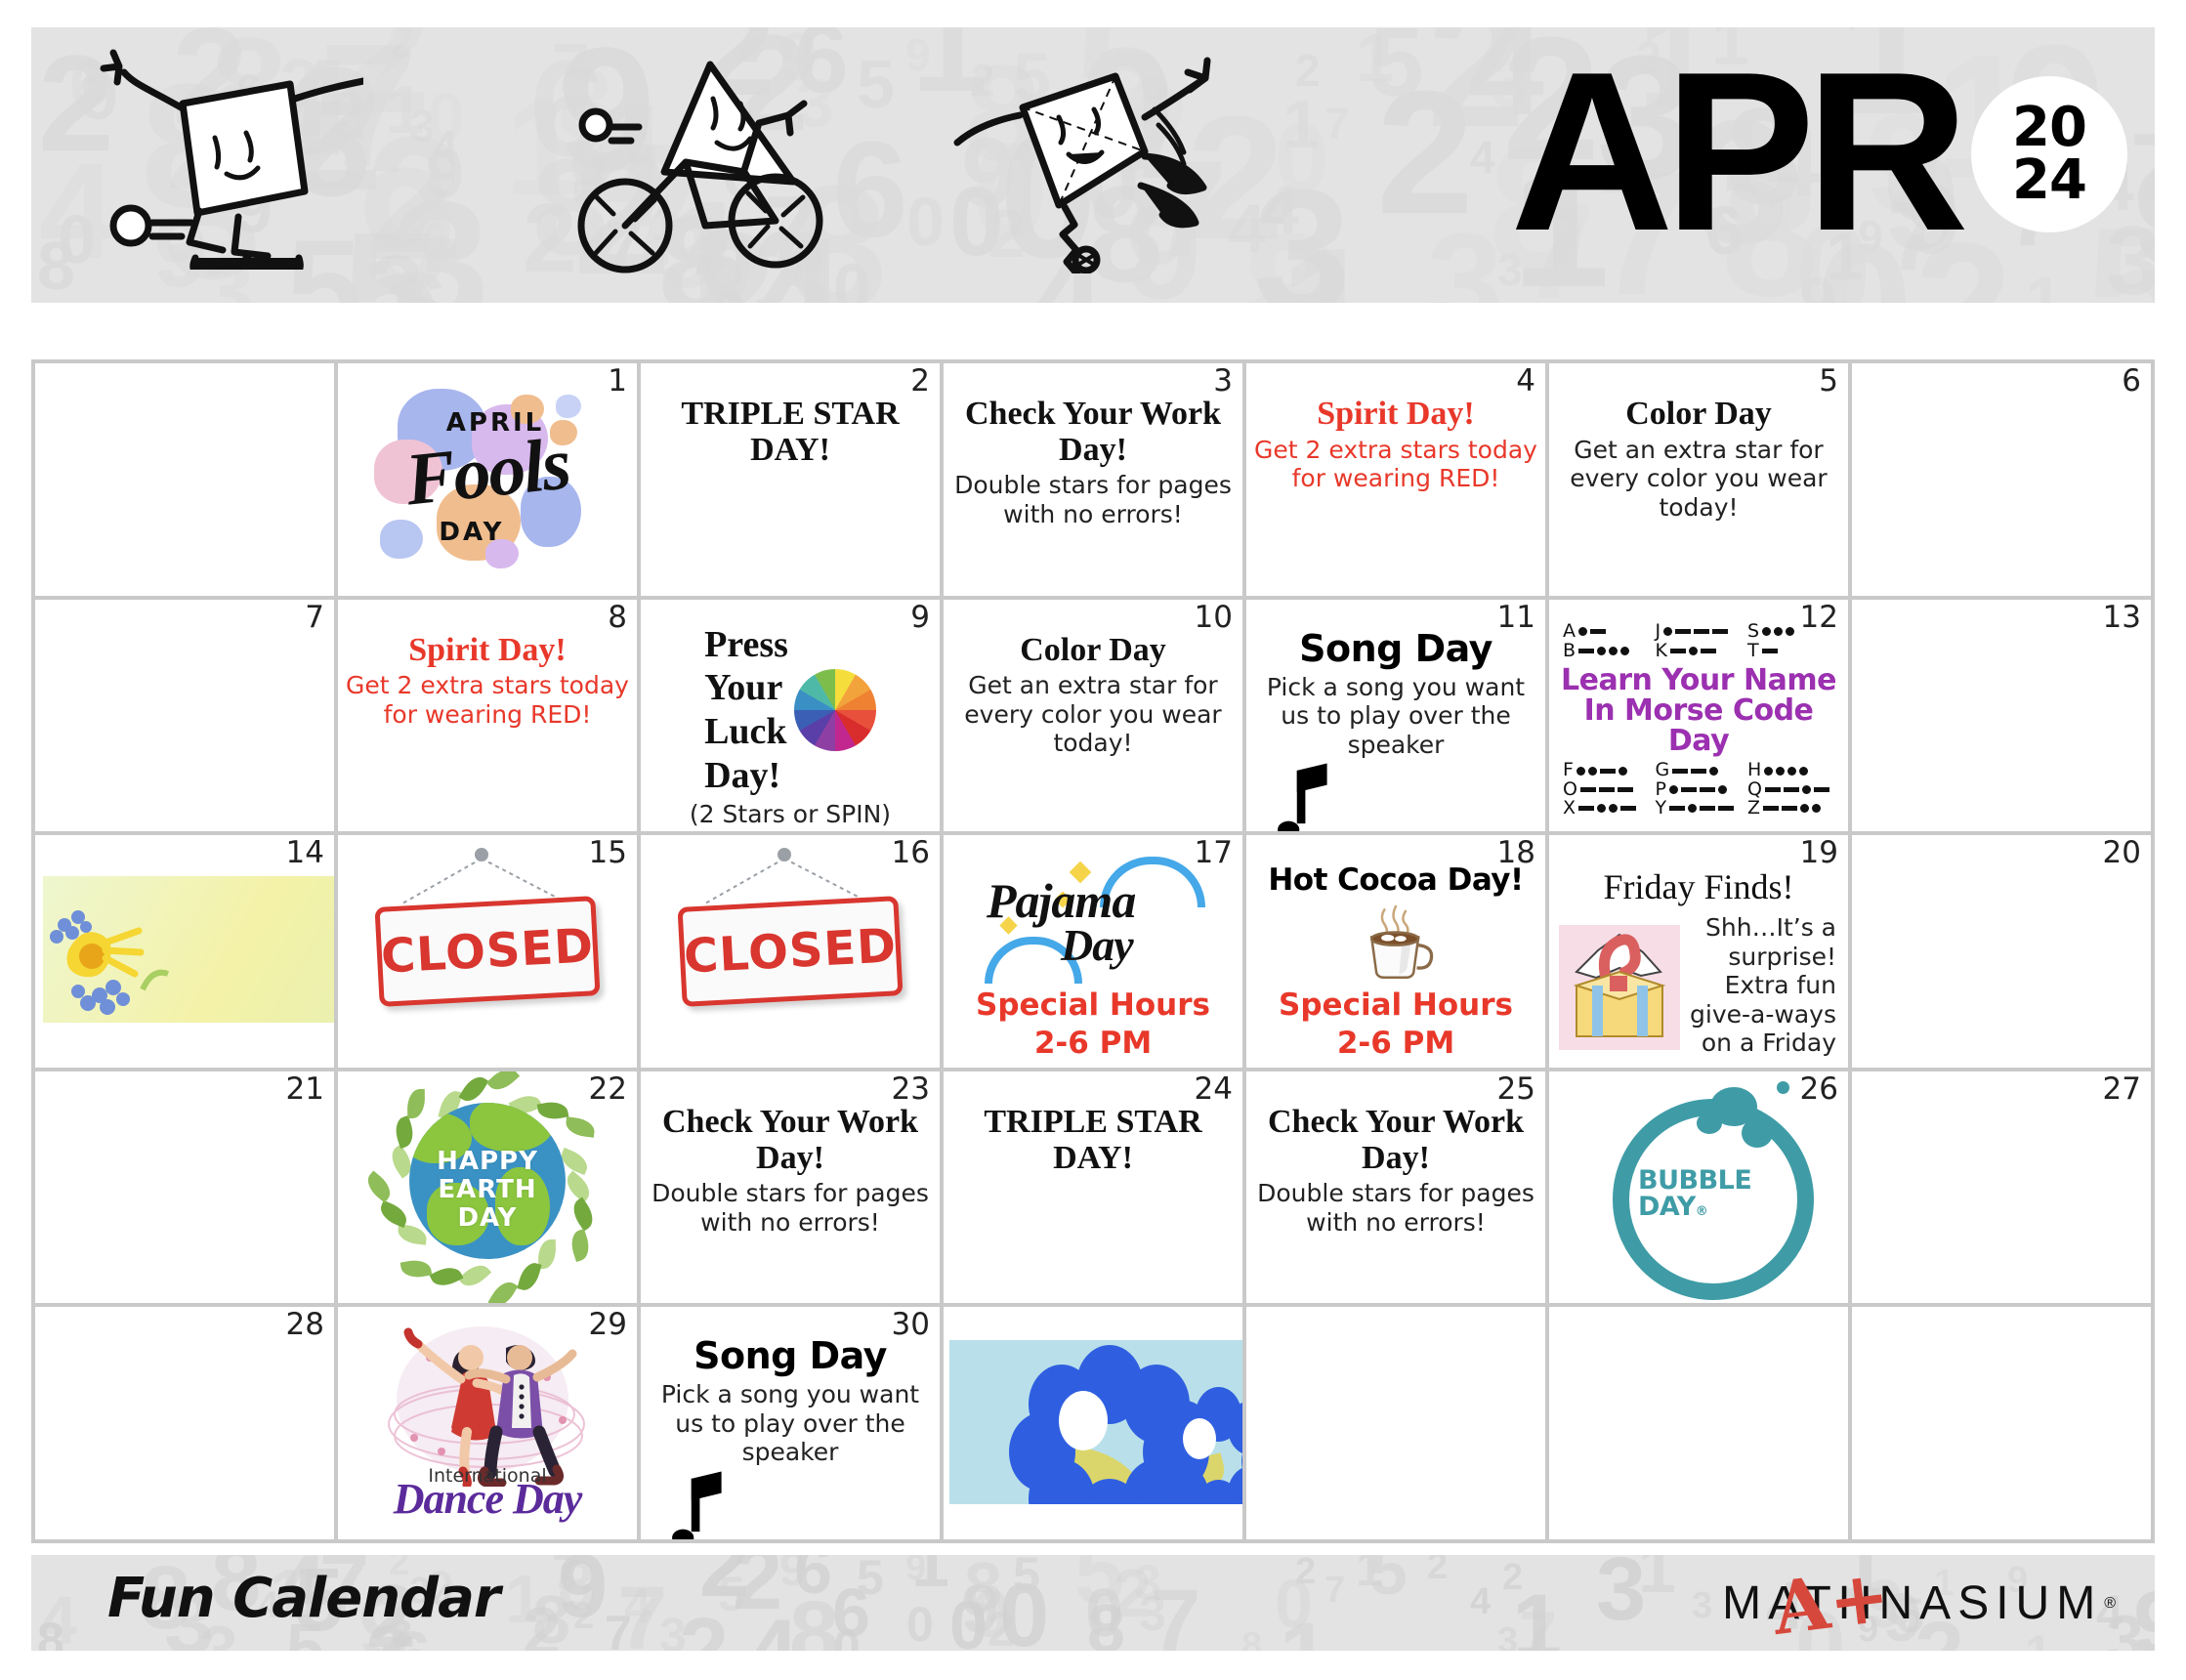 Image resolution: width=2186 pixels, height=1680 pixels. Describe the element at coordinates (486, 1407) in the screenshot. I see `dancing-couple-icon` at that location.